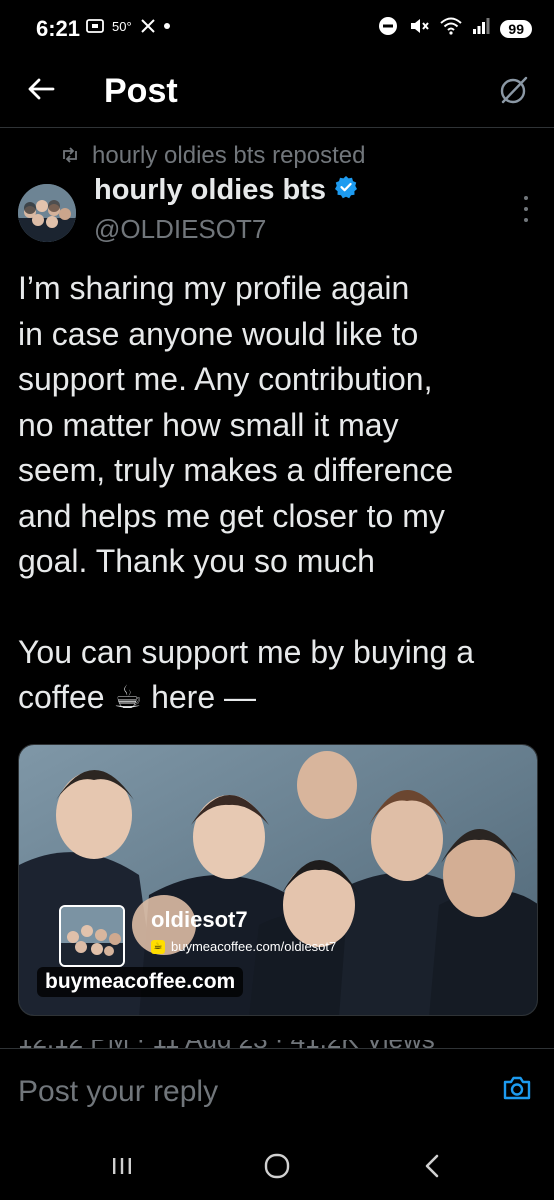 The image size is (554, 1200). I want to click on back-button, so click(41, 91).